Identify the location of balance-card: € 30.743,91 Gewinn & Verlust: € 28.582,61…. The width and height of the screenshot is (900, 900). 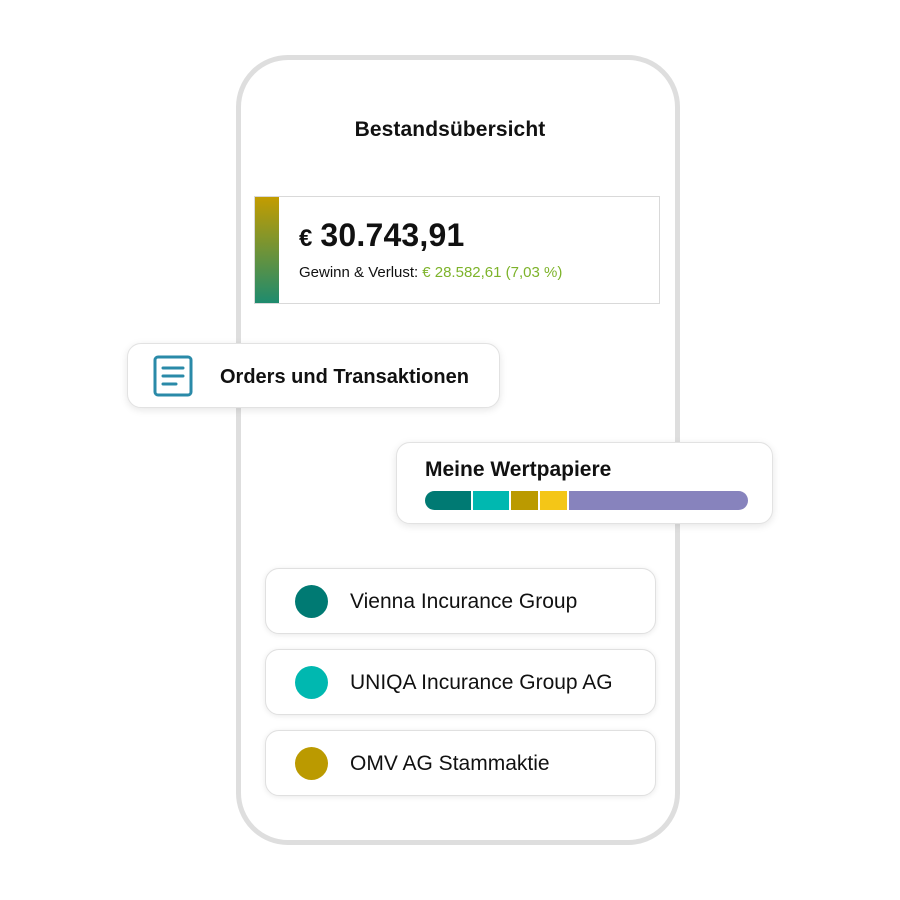
(457, 250).